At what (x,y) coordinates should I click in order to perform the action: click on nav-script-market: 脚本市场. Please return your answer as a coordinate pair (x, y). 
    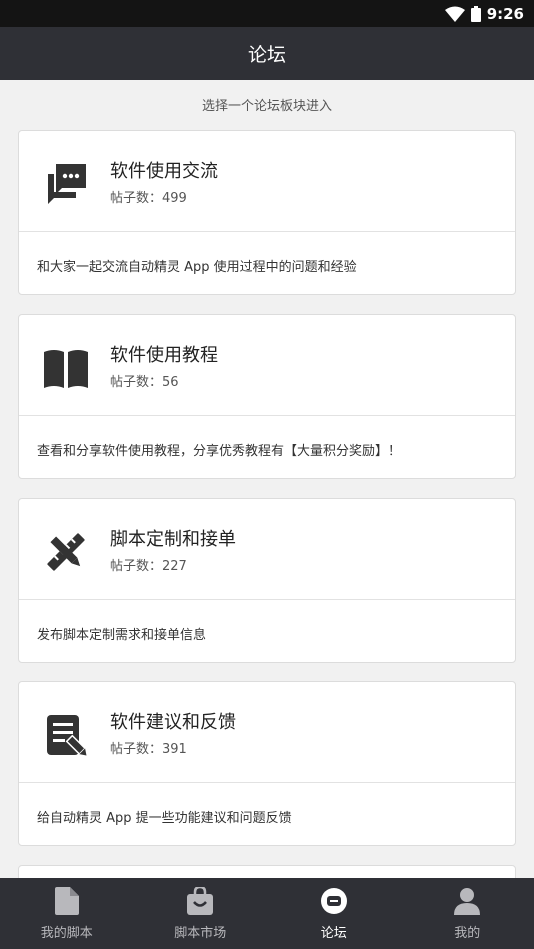
    Looking at the image, I should click on (201, 913).